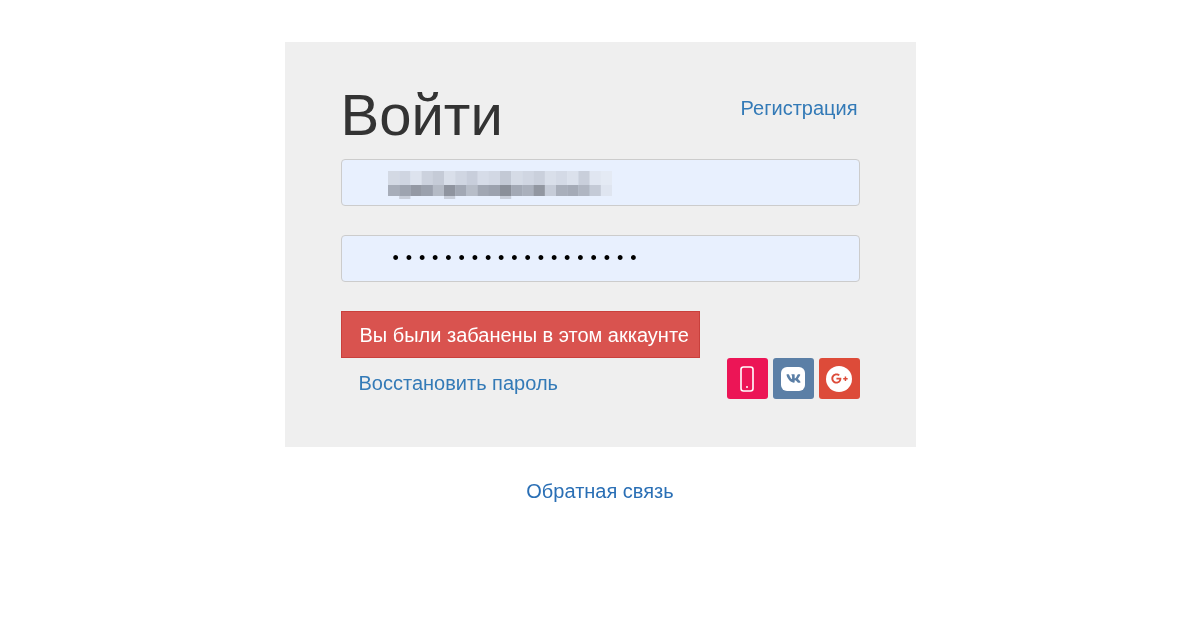 Image resolution: width=1200 pixels, height=618 pixels. Describe the element at coordinates (600, 491) in the screenshot. I see `feedback-link: Обратная связь` at that location.